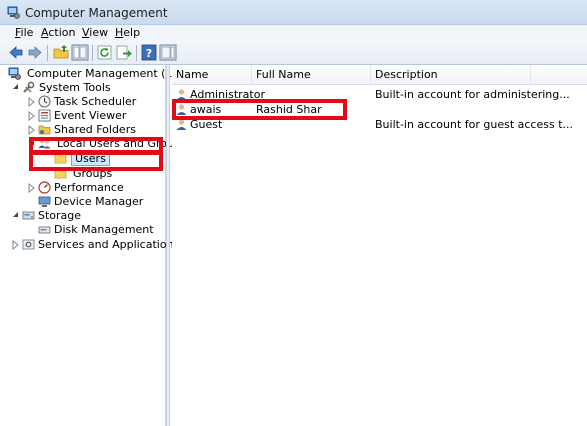 The height and width of the screenshot is (426, 587). Describe the element at coordinates (87, 216) in the screenshot. I see `tree-item-storage: Storage` at that location.